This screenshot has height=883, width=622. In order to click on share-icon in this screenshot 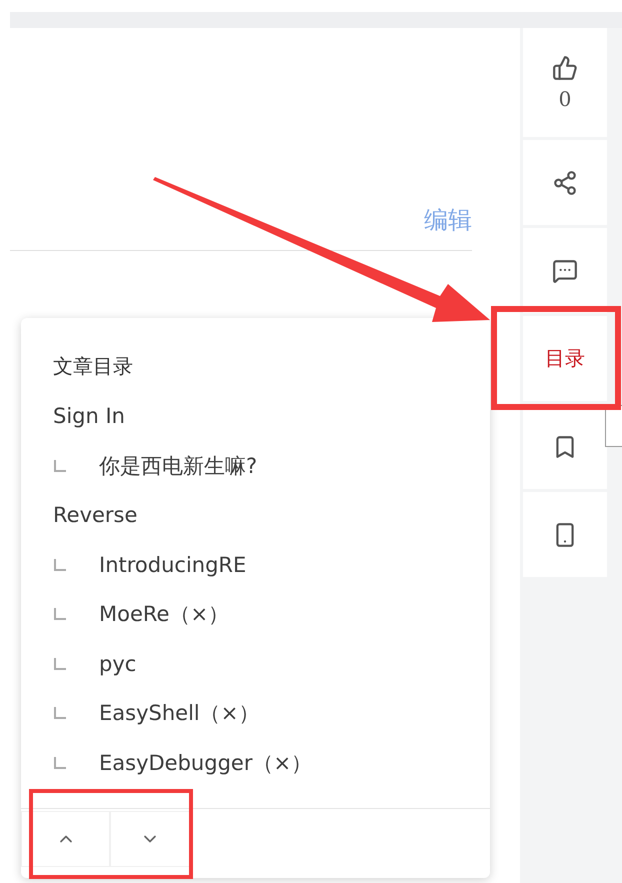, I will do `click(565, 183)`.